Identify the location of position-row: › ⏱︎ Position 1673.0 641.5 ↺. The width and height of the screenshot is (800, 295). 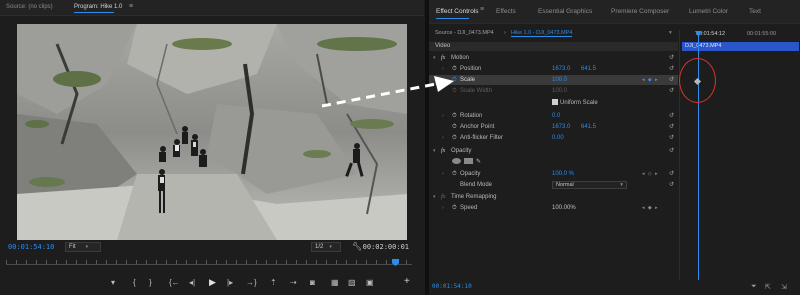
(553, 69).